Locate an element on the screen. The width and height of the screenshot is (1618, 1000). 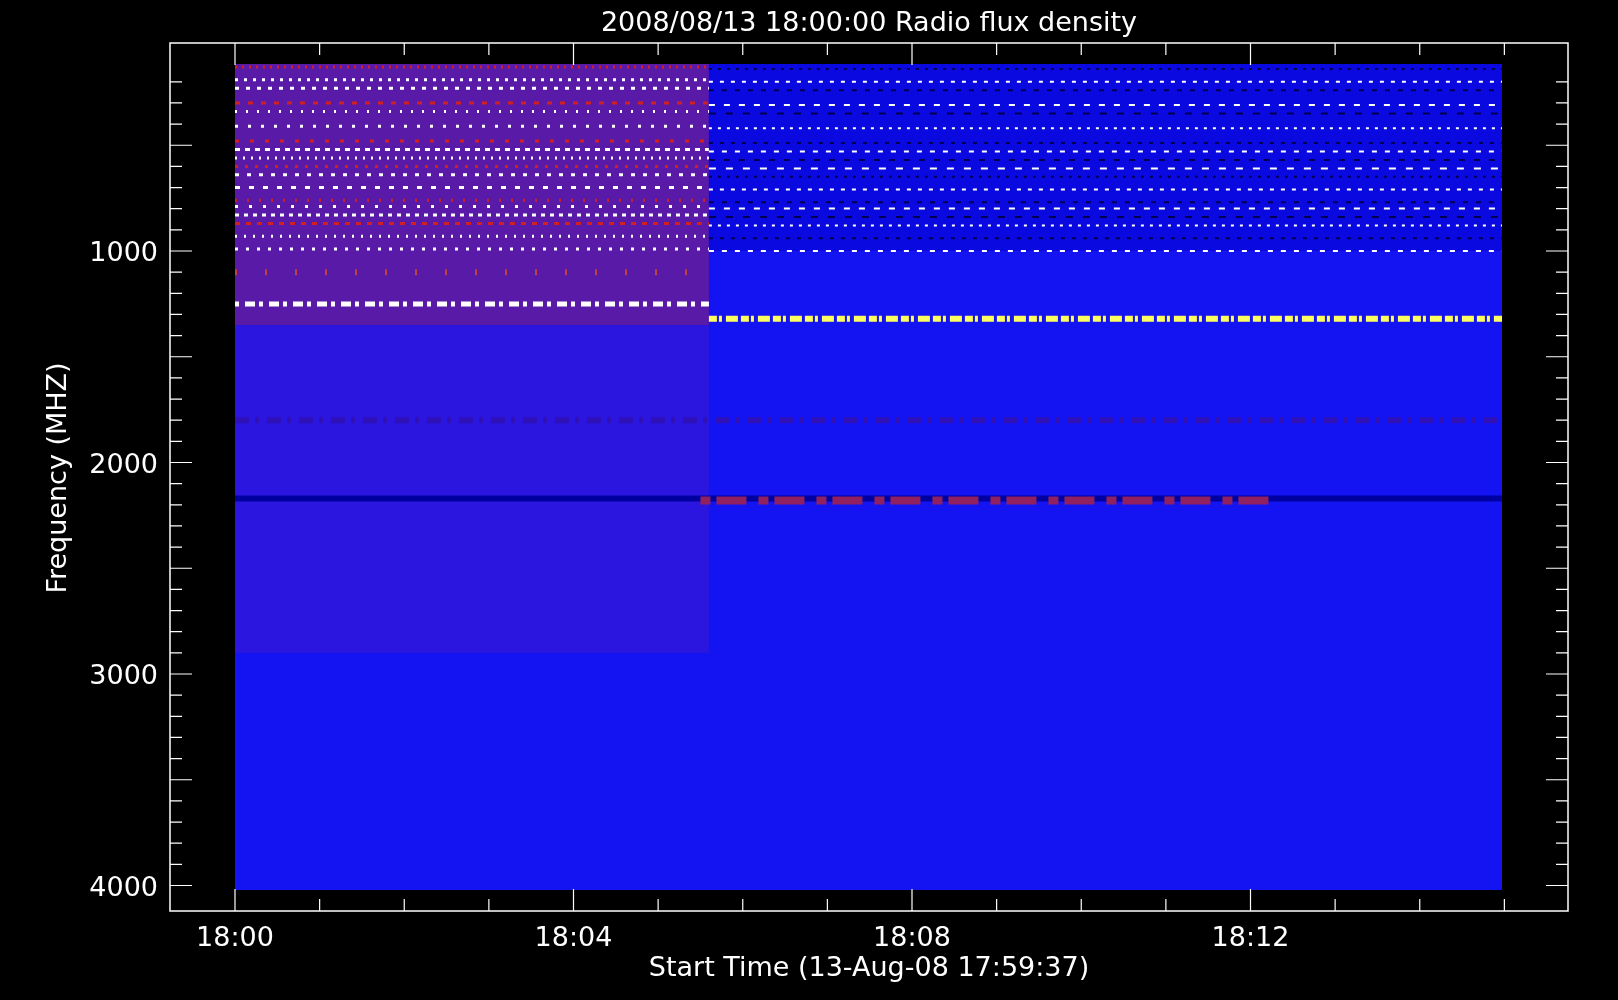
y-tick-label: 1000 is located at coordinates (123, 251).